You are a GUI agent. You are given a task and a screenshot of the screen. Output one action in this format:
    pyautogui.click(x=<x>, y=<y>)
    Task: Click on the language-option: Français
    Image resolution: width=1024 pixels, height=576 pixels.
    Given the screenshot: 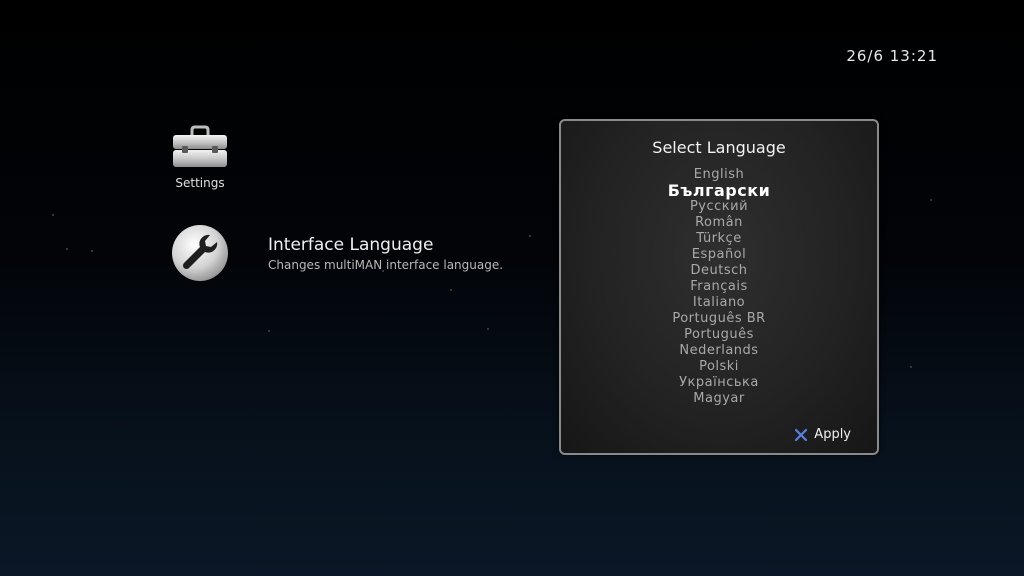 What is the action you would take?
    pyautogui.click(x=719, y=287)
    